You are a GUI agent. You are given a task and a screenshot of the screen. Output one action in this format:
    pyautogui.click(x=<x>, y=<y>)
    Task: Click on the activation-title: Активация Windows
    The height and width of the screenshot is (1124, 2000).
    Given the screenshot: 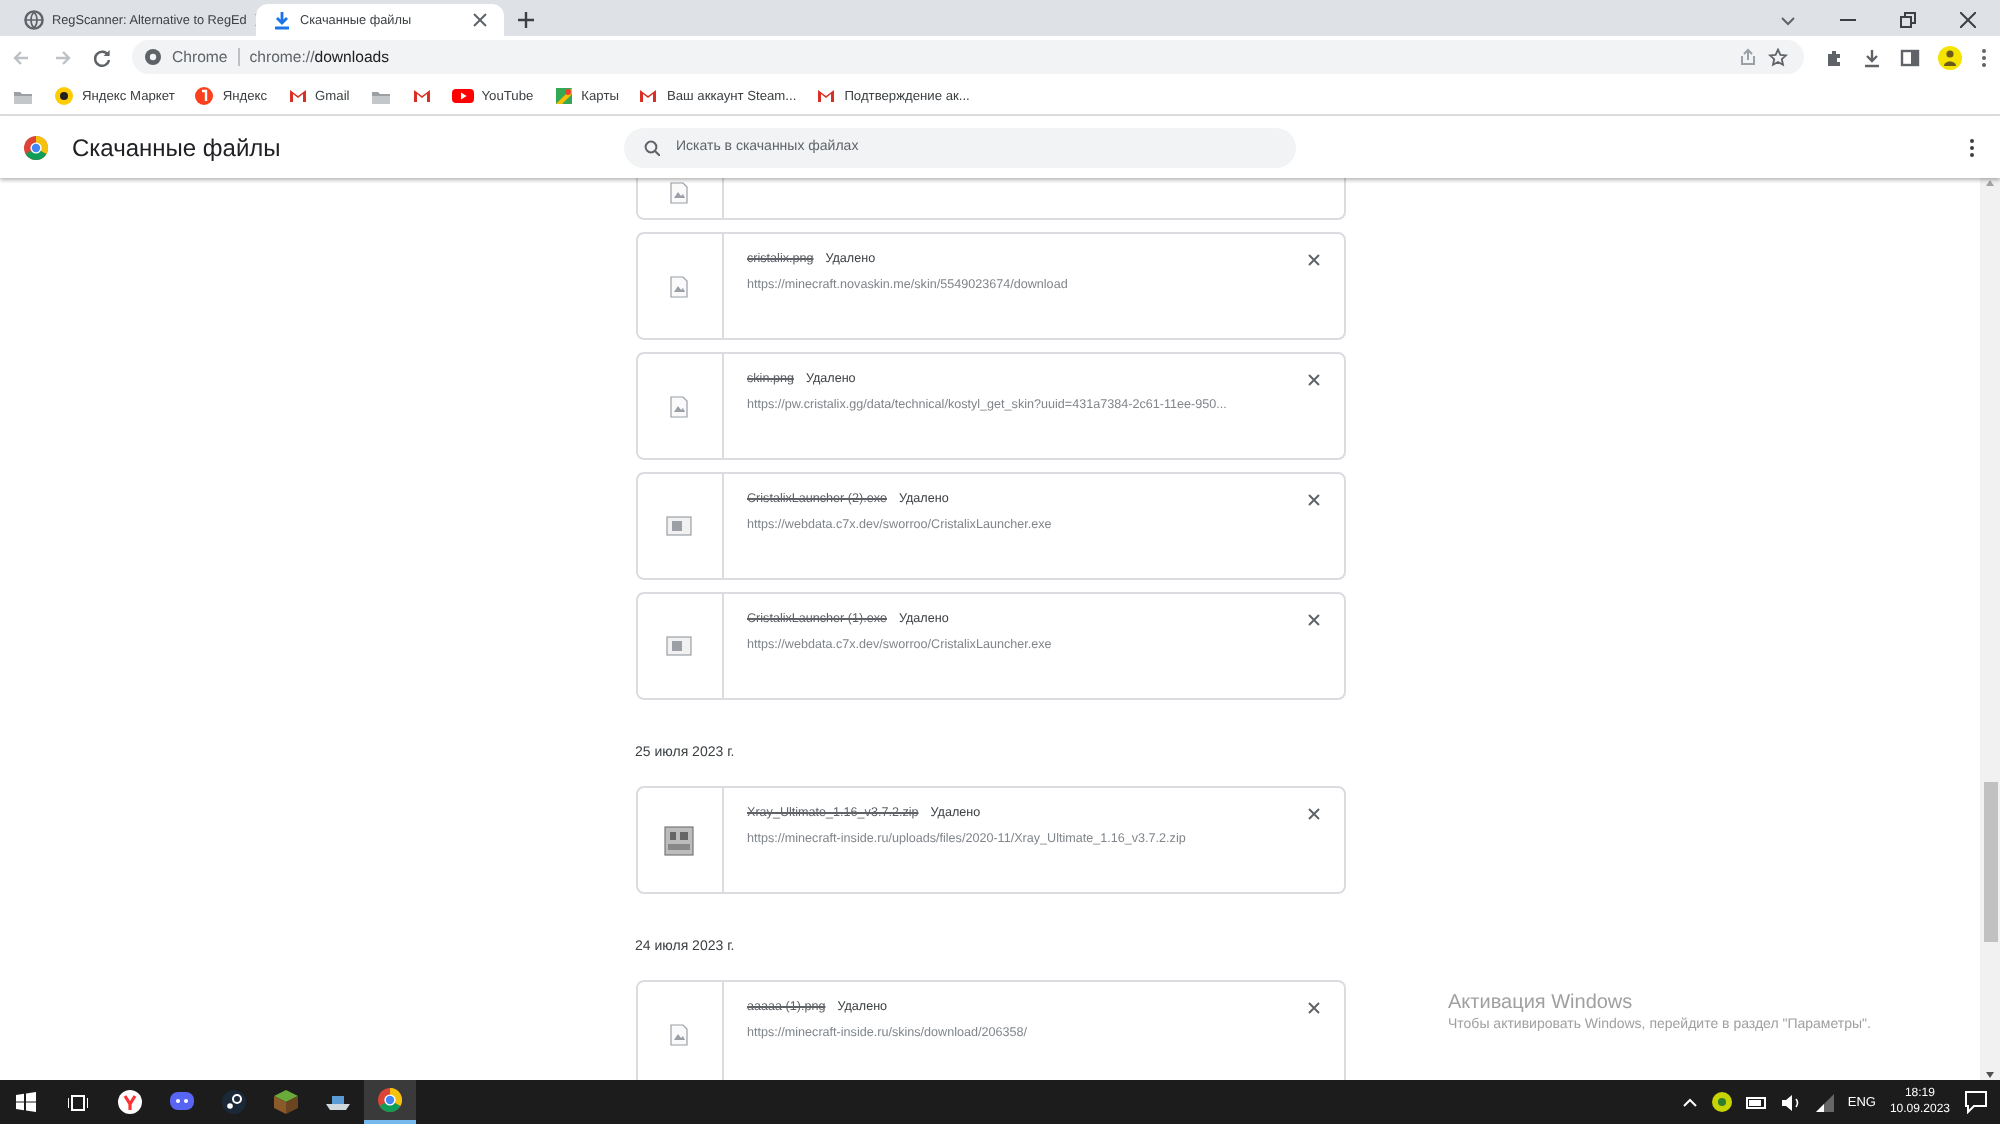 What is the action you would take?
    pyautogui.click(x=1541, y=1003)
    